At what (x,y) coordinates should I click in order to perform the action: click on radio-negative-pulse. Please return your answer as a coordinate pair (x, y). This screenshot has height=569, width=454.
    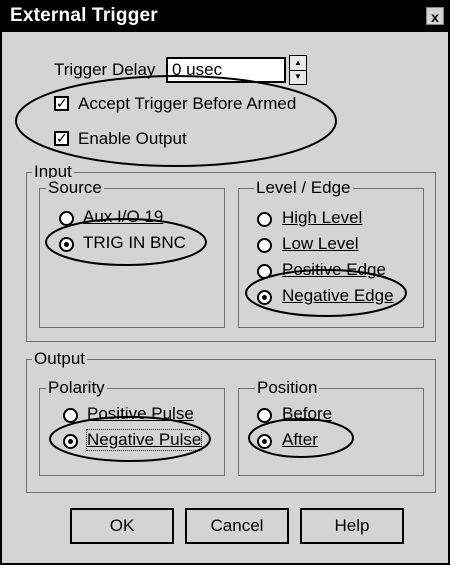
    Looking at the image, I should click on (70, 441).